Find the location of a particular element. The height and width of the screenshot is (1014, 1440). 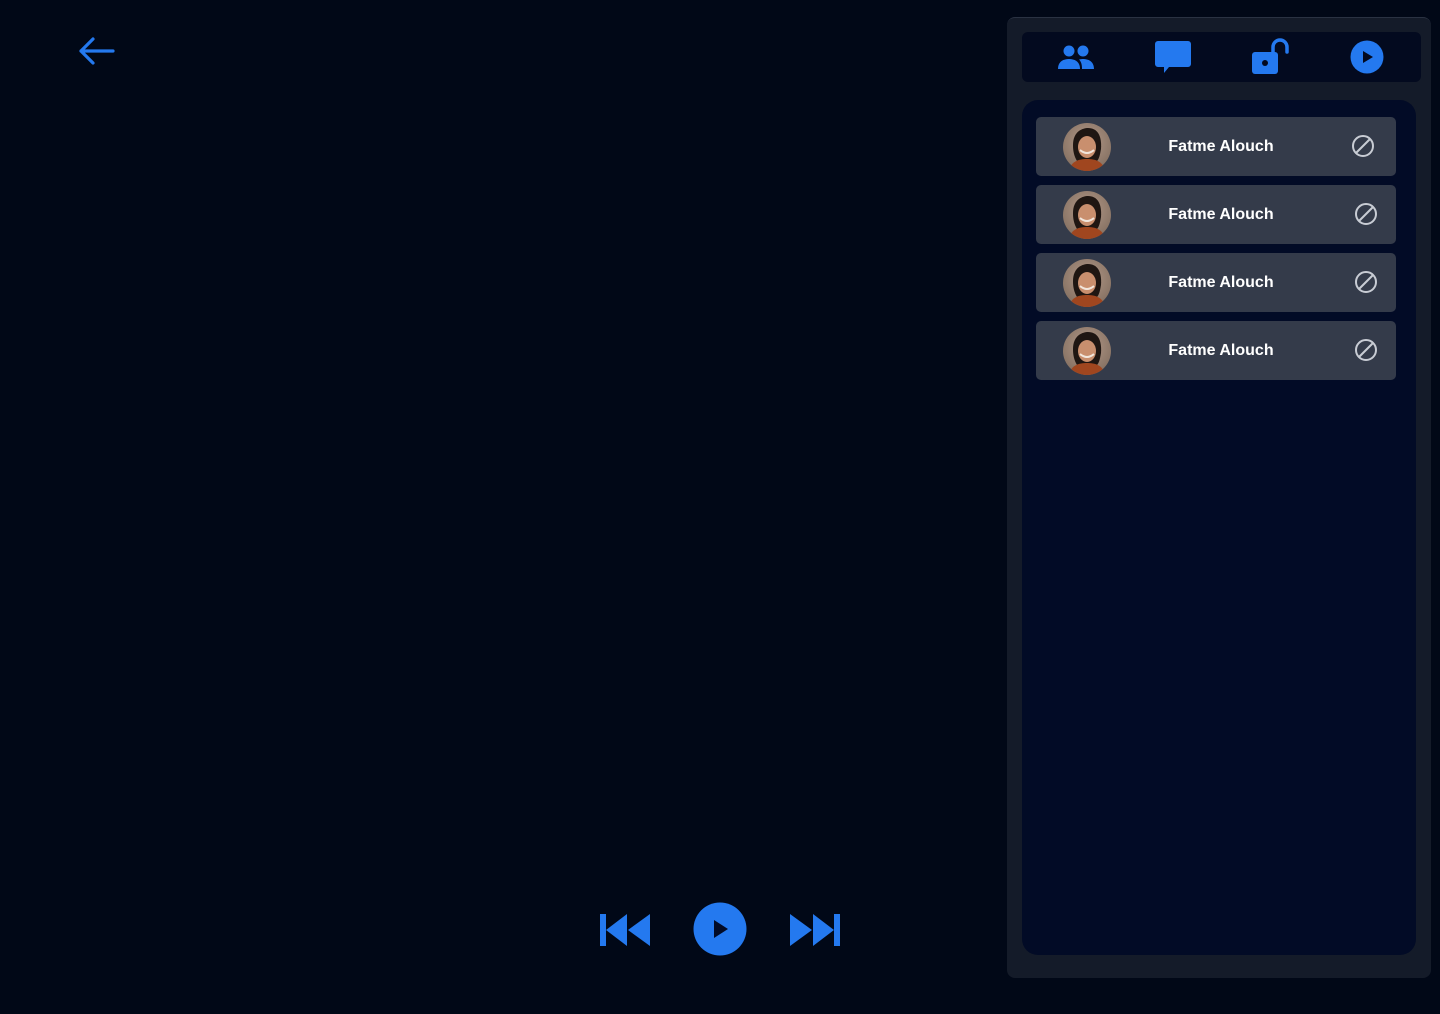

tab-player is located at coordinates (1367, 57).